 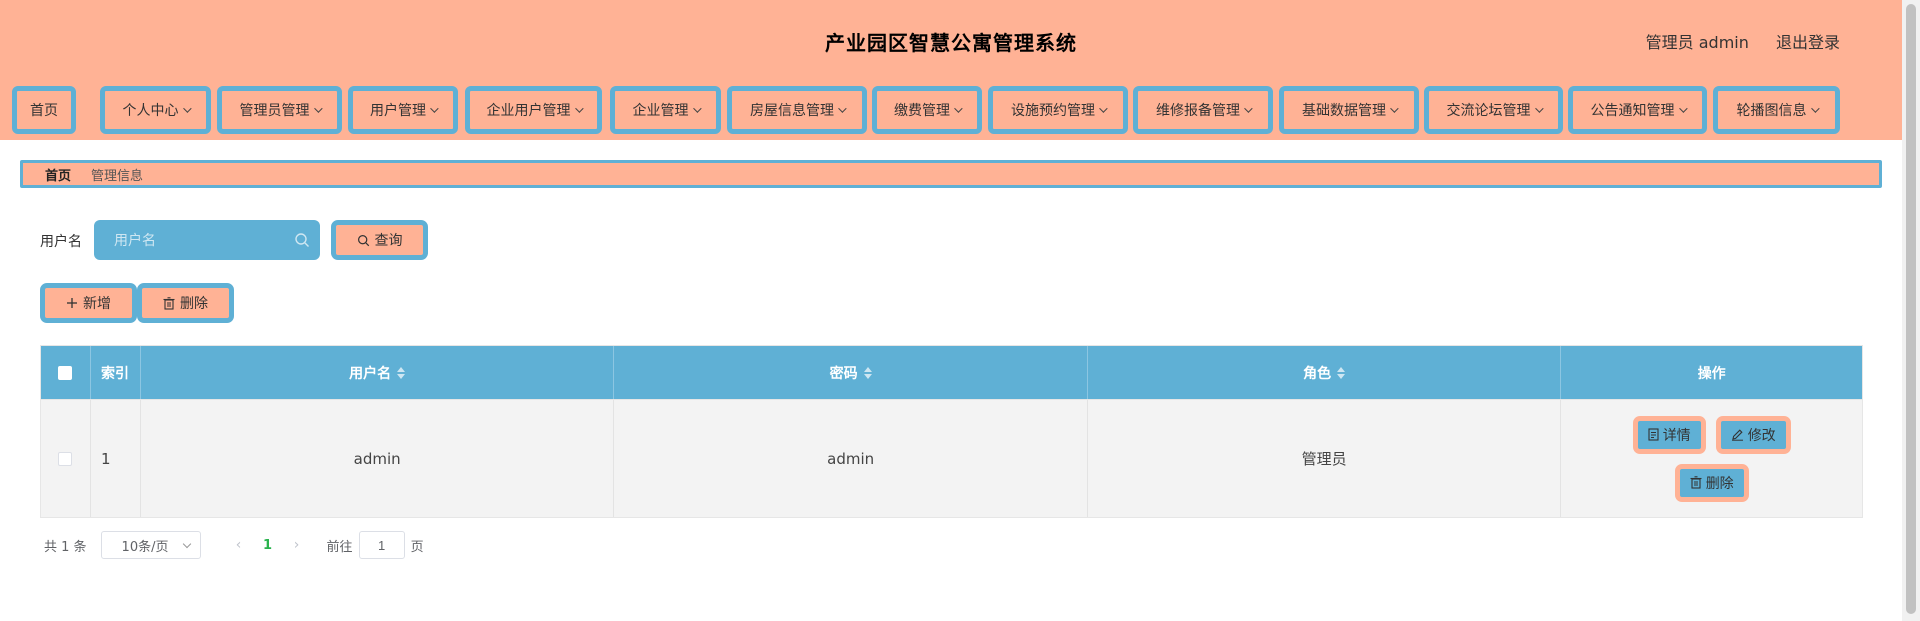 I want to click on row-operations: 详情 修改 删除, so click(x=1711, y=458).